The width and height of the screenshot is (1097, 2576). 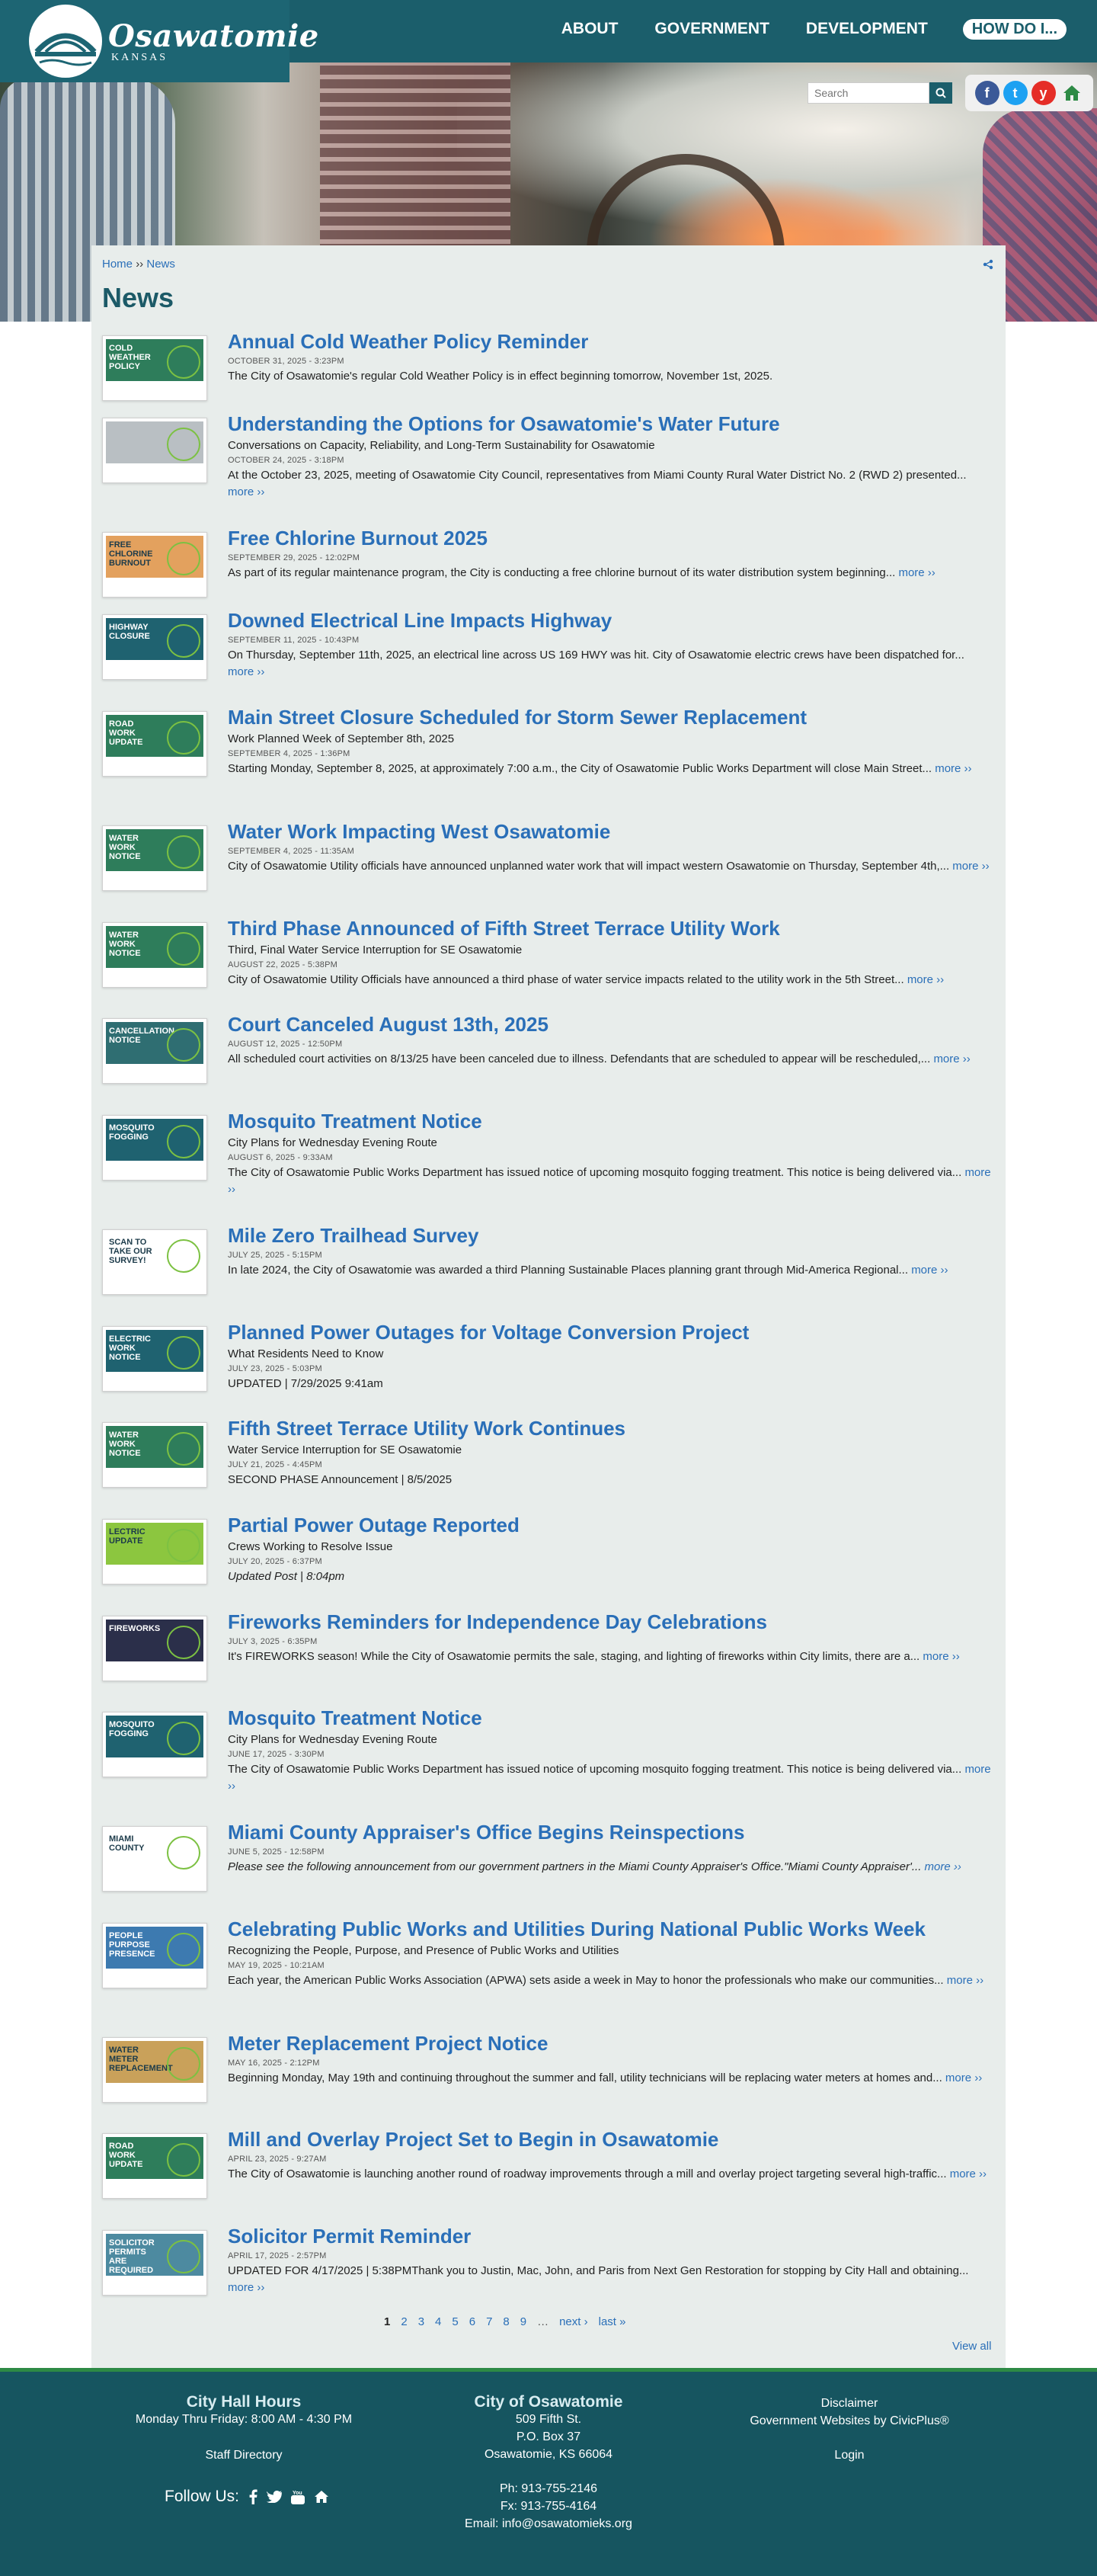 I want to click on page-6: 6, so click(x=472, y=2321).